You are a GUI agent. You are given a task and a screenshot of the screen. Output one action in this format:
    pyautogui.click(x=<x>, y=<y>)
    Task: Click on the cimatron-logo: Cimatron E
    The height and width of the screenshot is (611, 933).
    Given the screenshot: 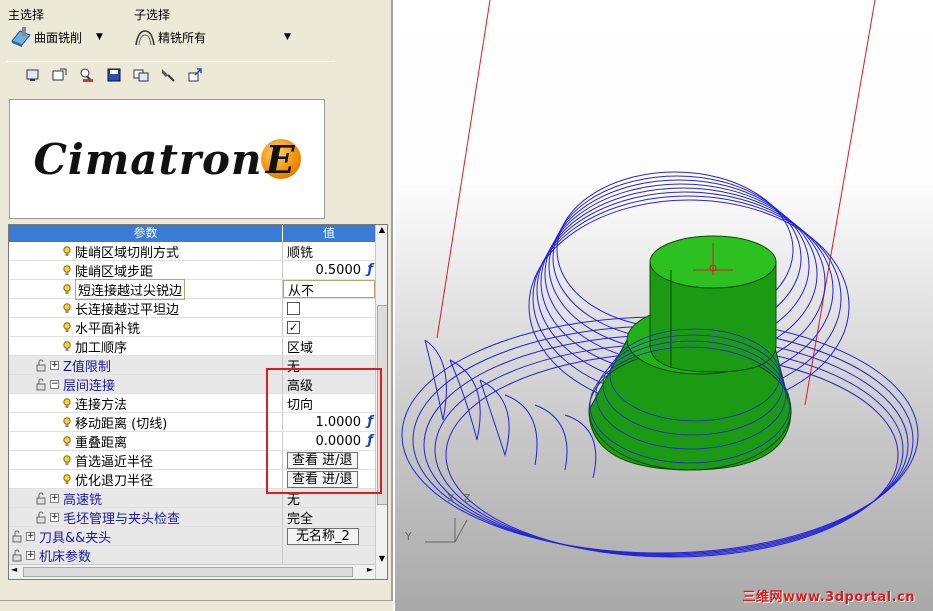 What is the action you would take?
    pyautogui.click(x=167, y=159)
    